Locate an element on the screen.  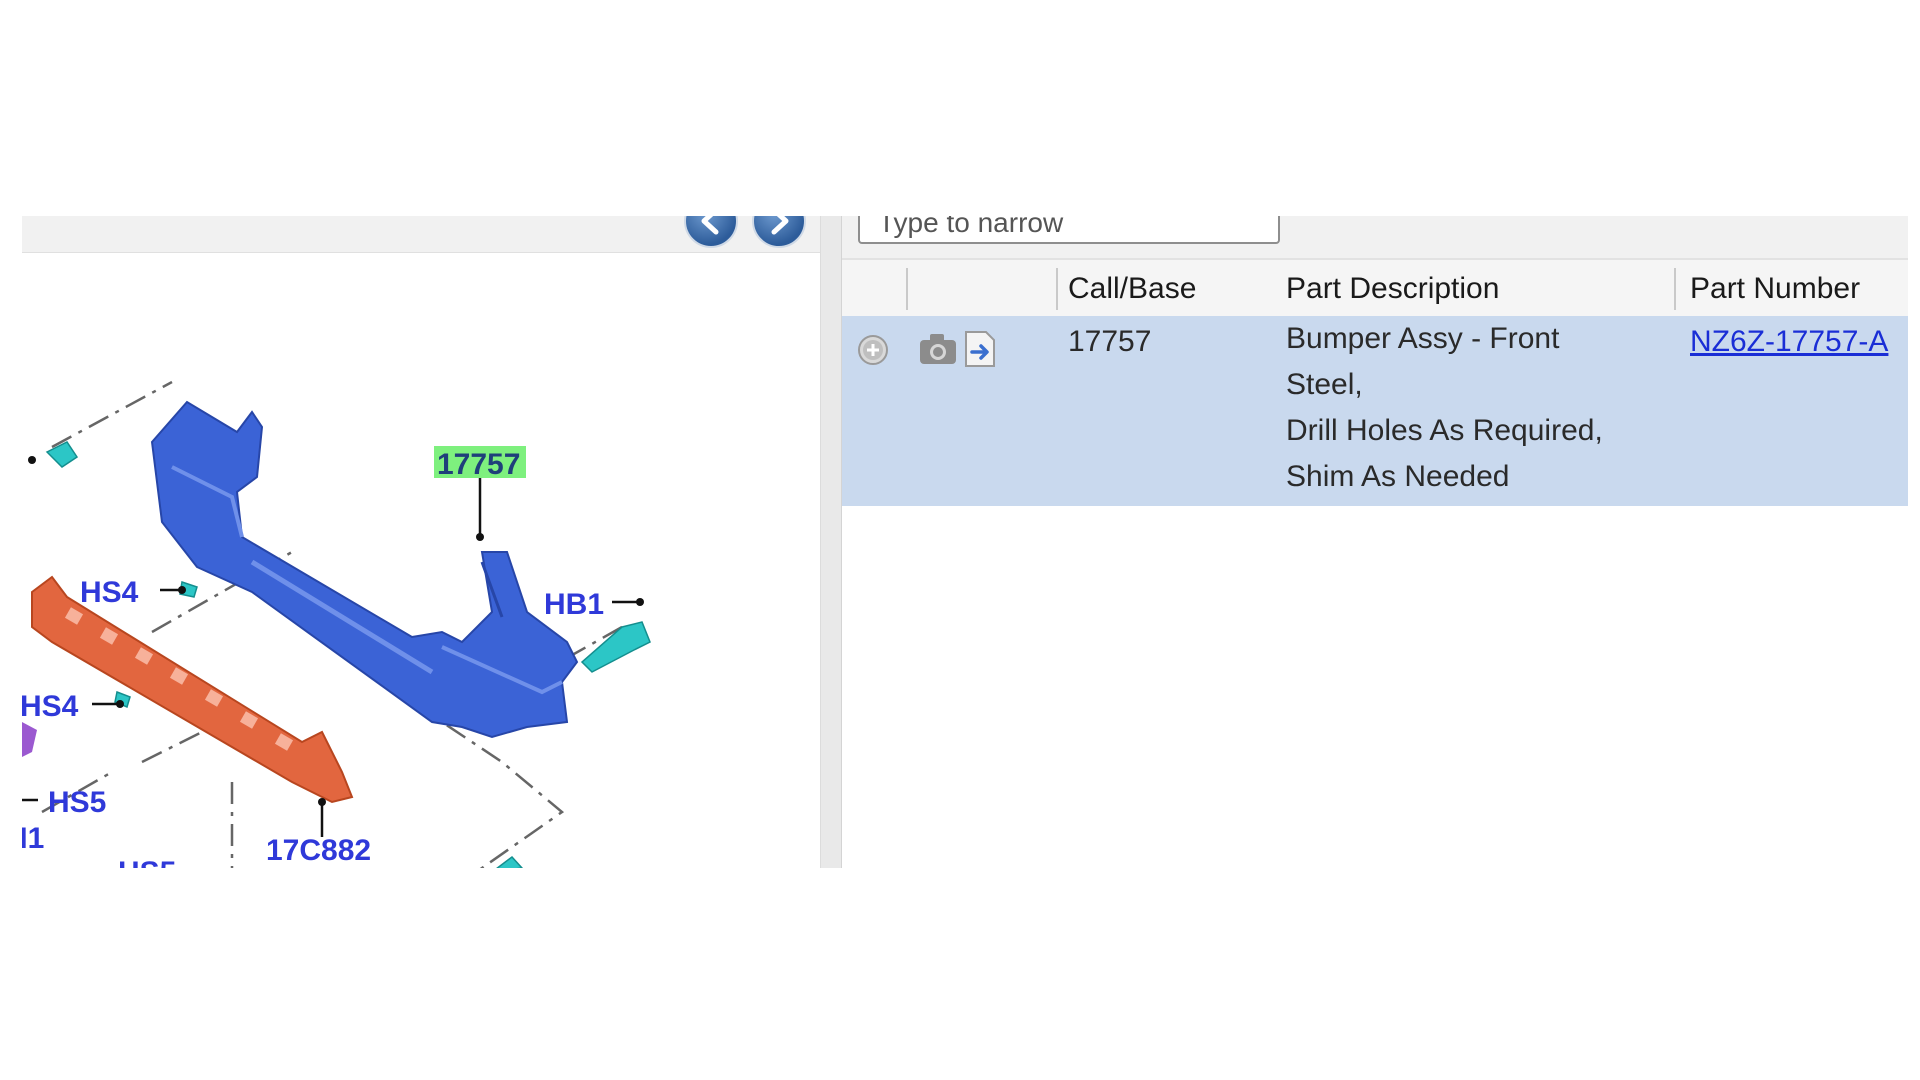
callout-n1: N1 is located at coordinates (33, 838).